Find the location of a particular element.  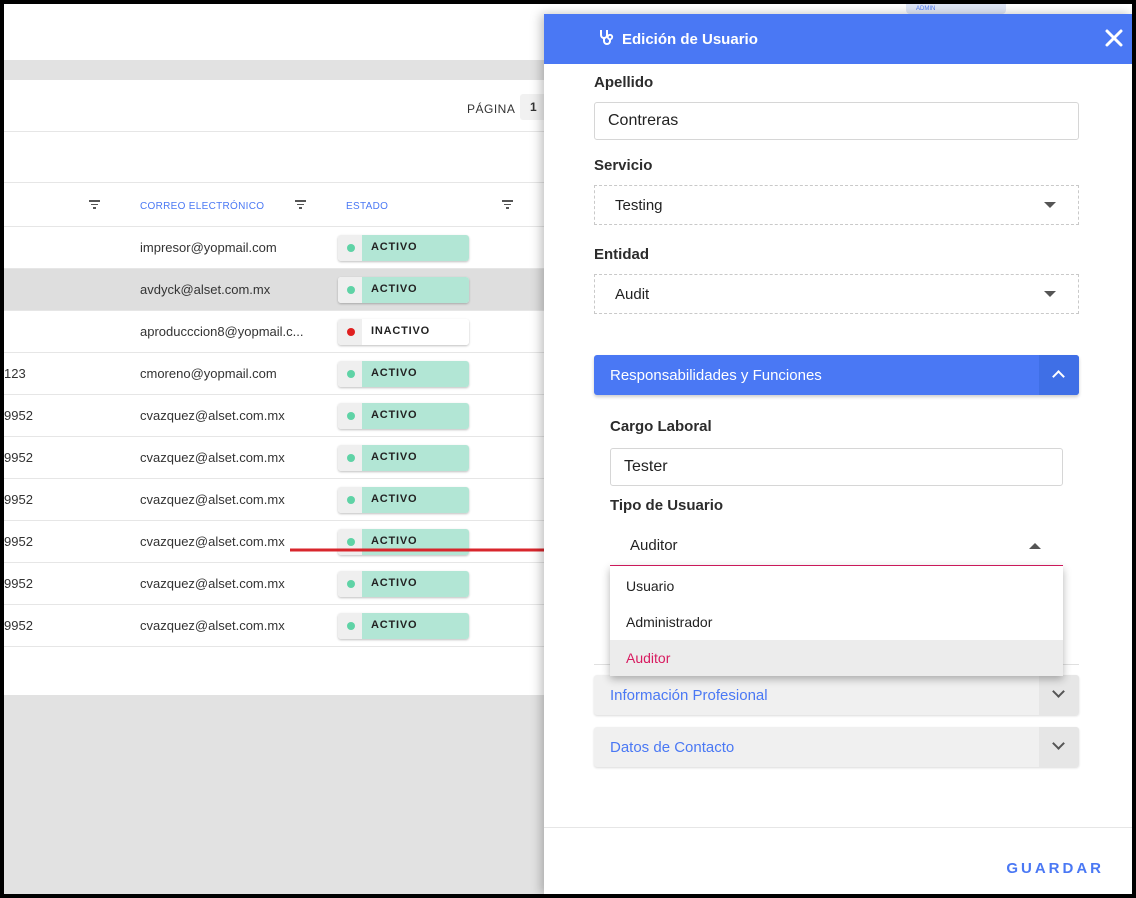

accordion-title: Responsabilidades y Funciones is located at coordinates (716, 375).